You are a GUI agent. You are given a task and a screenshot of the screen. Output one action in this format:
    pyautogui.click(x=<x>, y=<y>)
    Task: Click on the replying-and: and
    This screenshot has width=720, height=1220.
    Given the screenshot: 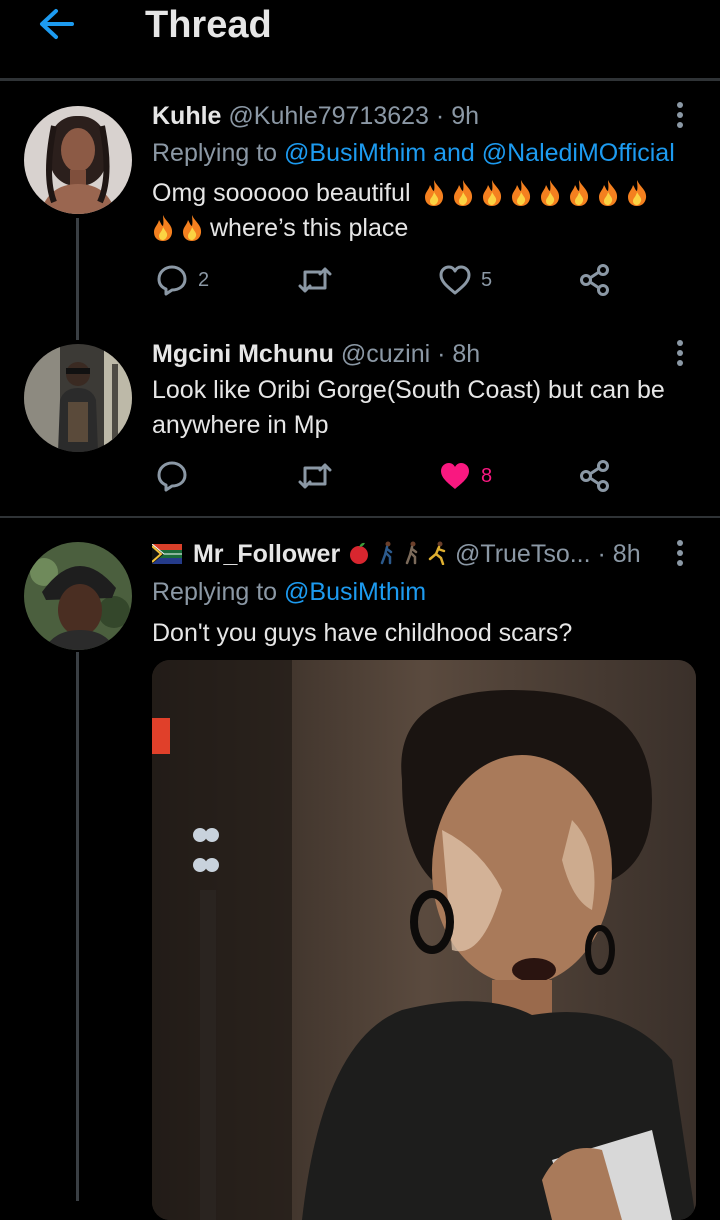 What is the action you would take?
    pyautogui.click(x=454, y=153)
    